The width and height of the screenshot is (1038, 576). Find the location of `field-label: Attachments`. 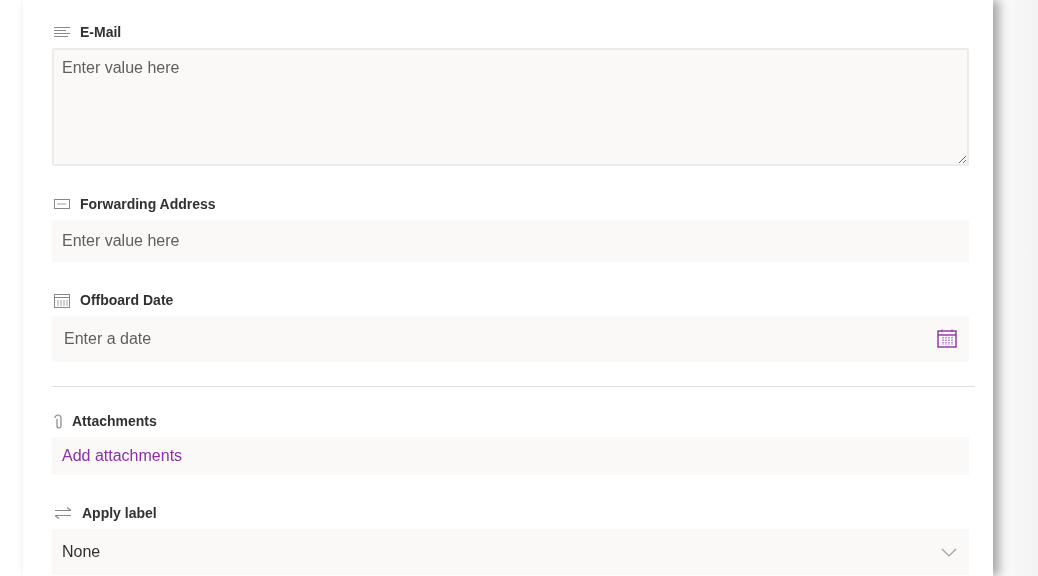

field-label: Attachments is located at coordinates (114, 421).